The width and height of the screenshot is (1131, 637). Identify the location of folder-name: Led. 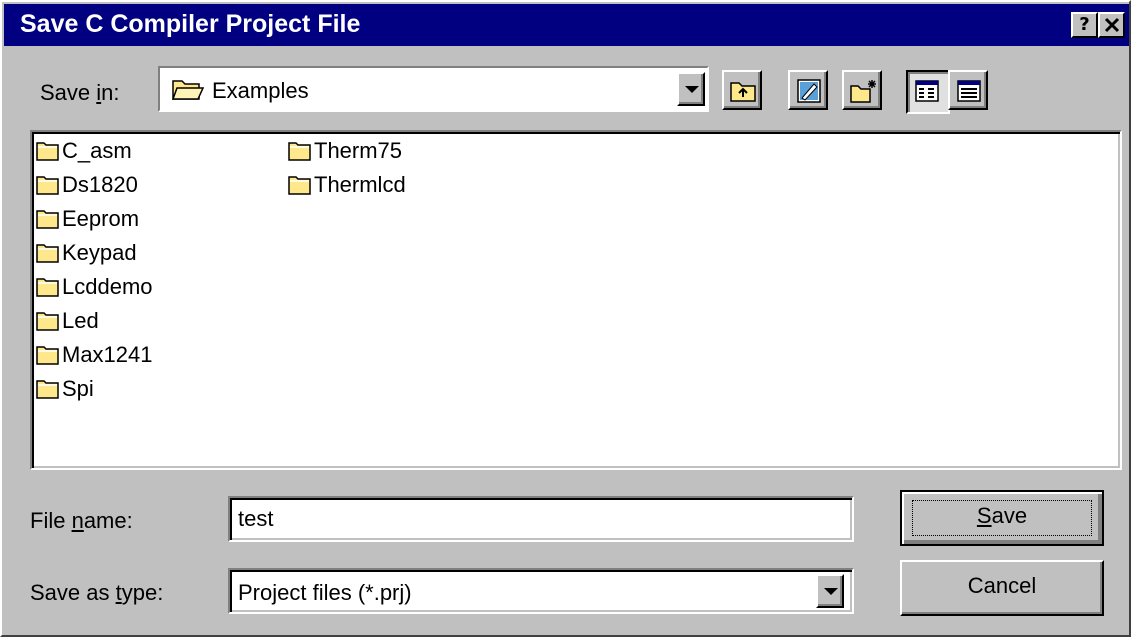
(80, 320).